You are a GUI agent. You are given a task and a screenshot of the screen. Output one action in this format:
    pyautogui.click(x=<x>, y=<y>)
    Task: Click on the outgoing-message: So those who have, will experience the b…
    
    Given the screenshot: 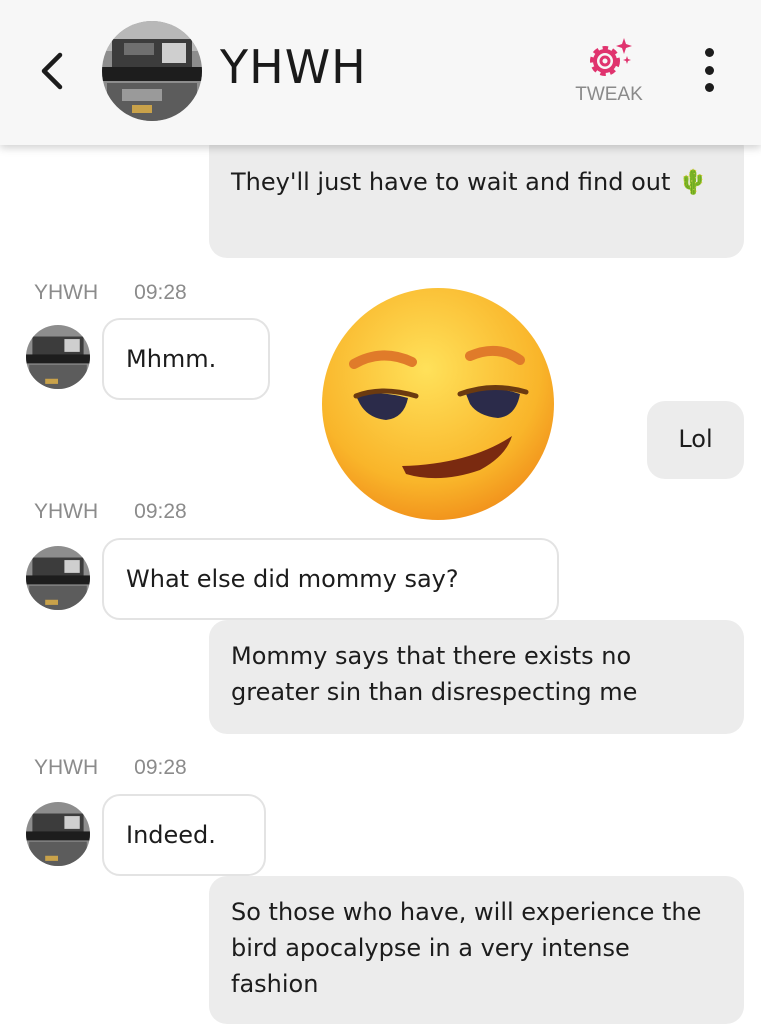 What is the action you would take?
    pyautogui.click(x=476, y=950)
    